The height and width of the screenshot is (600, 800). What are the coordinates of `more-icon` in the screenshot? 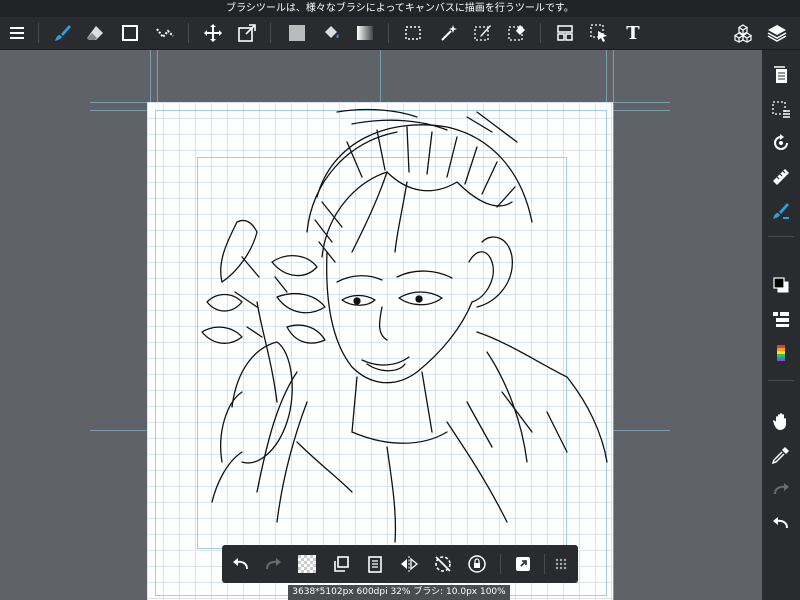 It's located at (561, 564).